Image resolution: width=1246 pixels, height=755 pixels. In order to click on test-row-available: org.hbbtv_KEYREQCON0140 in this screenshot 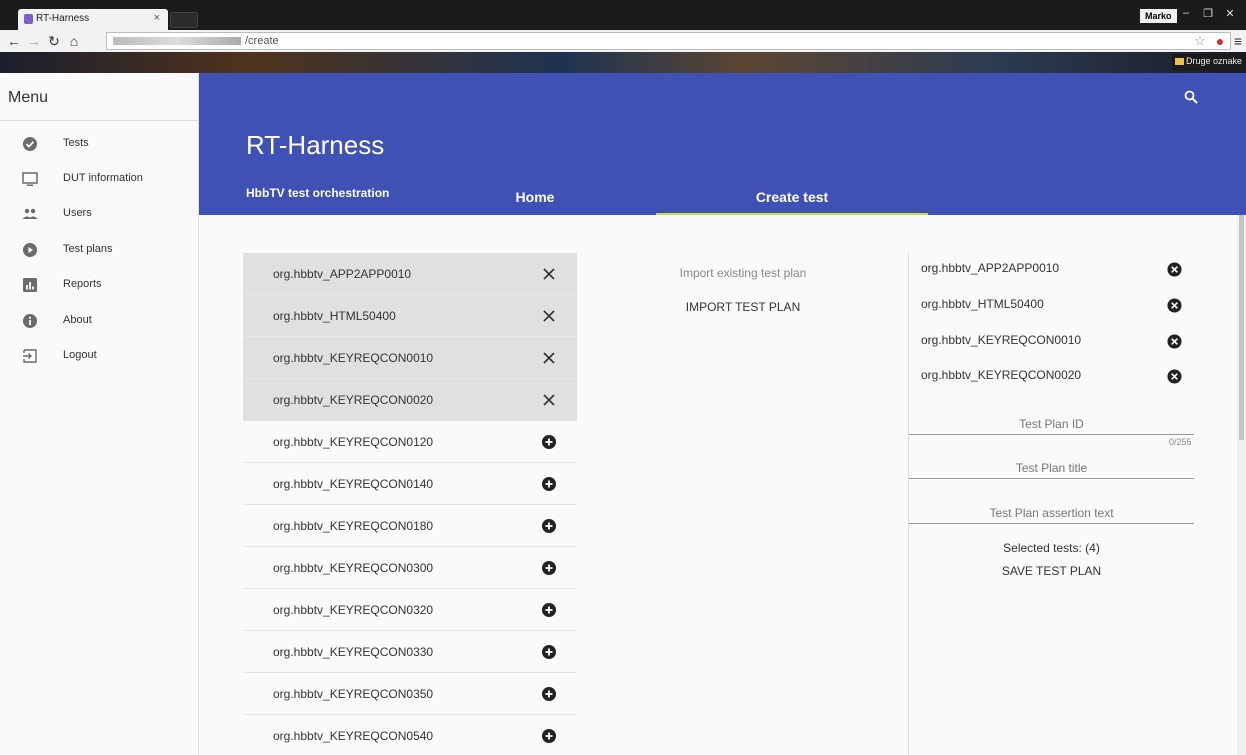, I will do `click(410, 484)`.